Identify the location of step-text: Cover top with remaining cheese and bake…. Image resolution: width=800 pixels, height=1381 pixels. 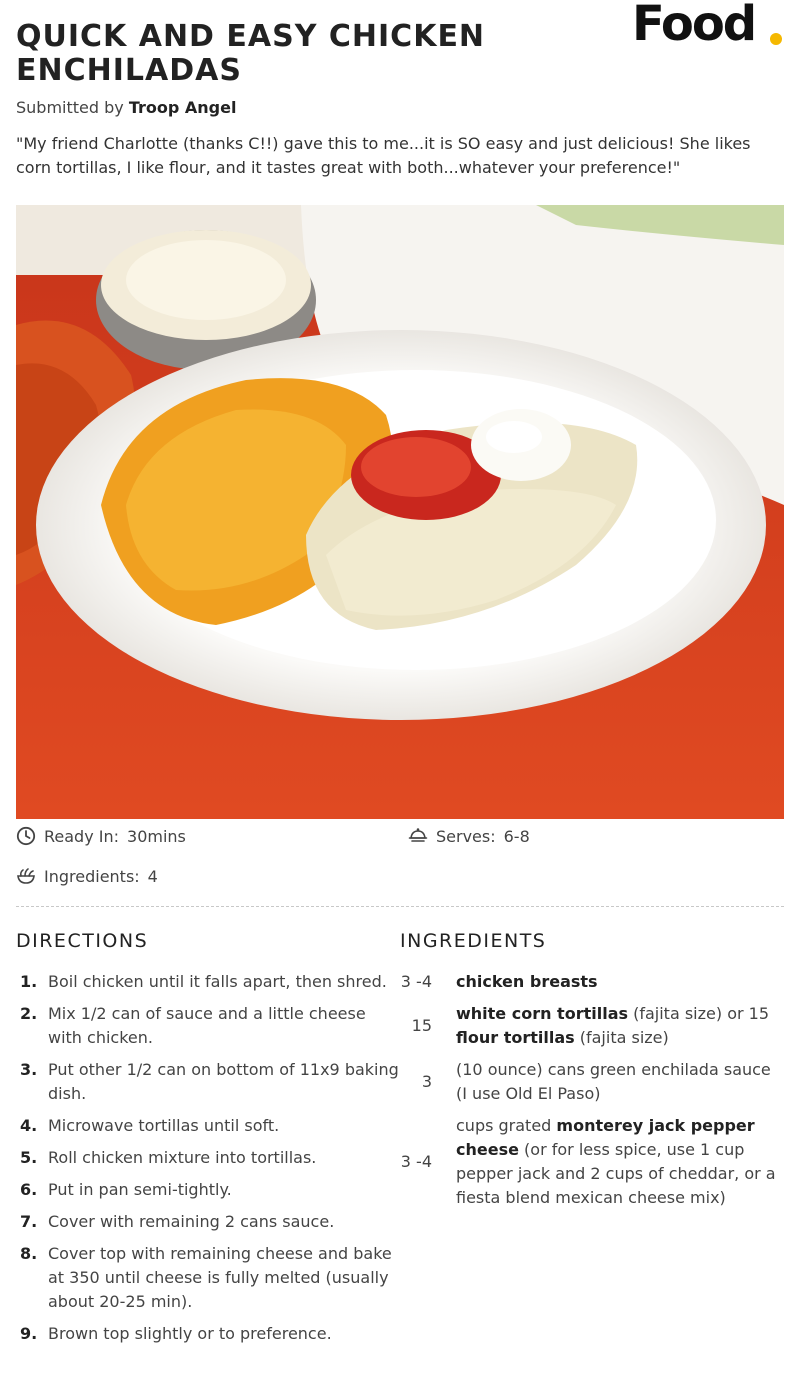
(220, 1277).